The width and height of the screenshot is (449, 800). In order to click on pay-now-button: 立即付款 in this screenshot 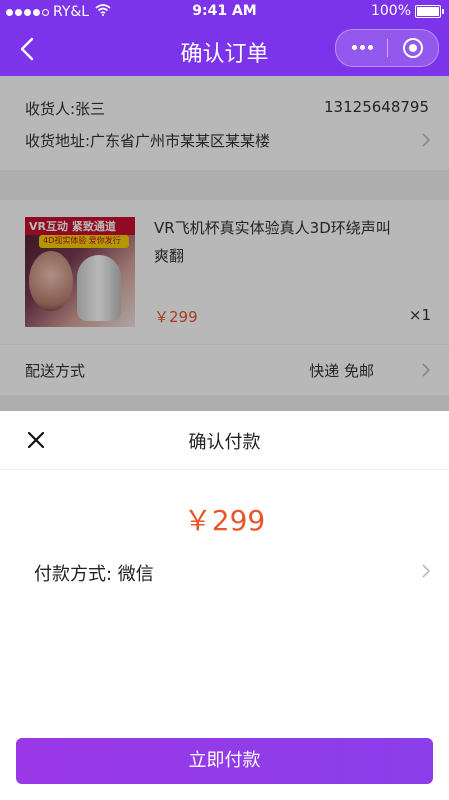, I will do `click(224, 761)`.